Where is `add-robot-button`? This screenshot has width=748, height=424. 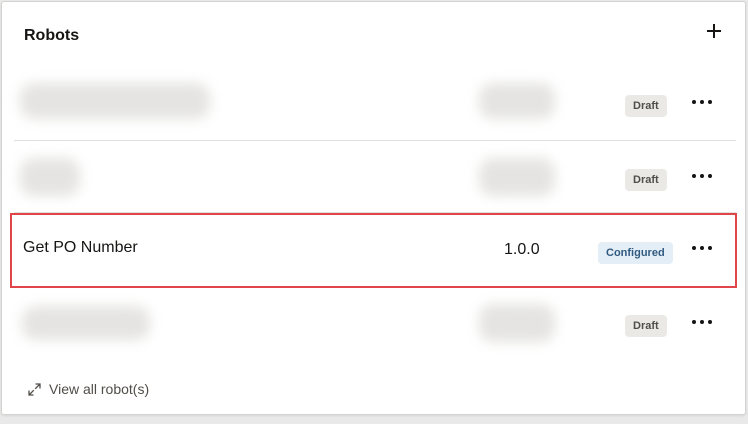 add-robot-button is located at coordinates (714, 31).